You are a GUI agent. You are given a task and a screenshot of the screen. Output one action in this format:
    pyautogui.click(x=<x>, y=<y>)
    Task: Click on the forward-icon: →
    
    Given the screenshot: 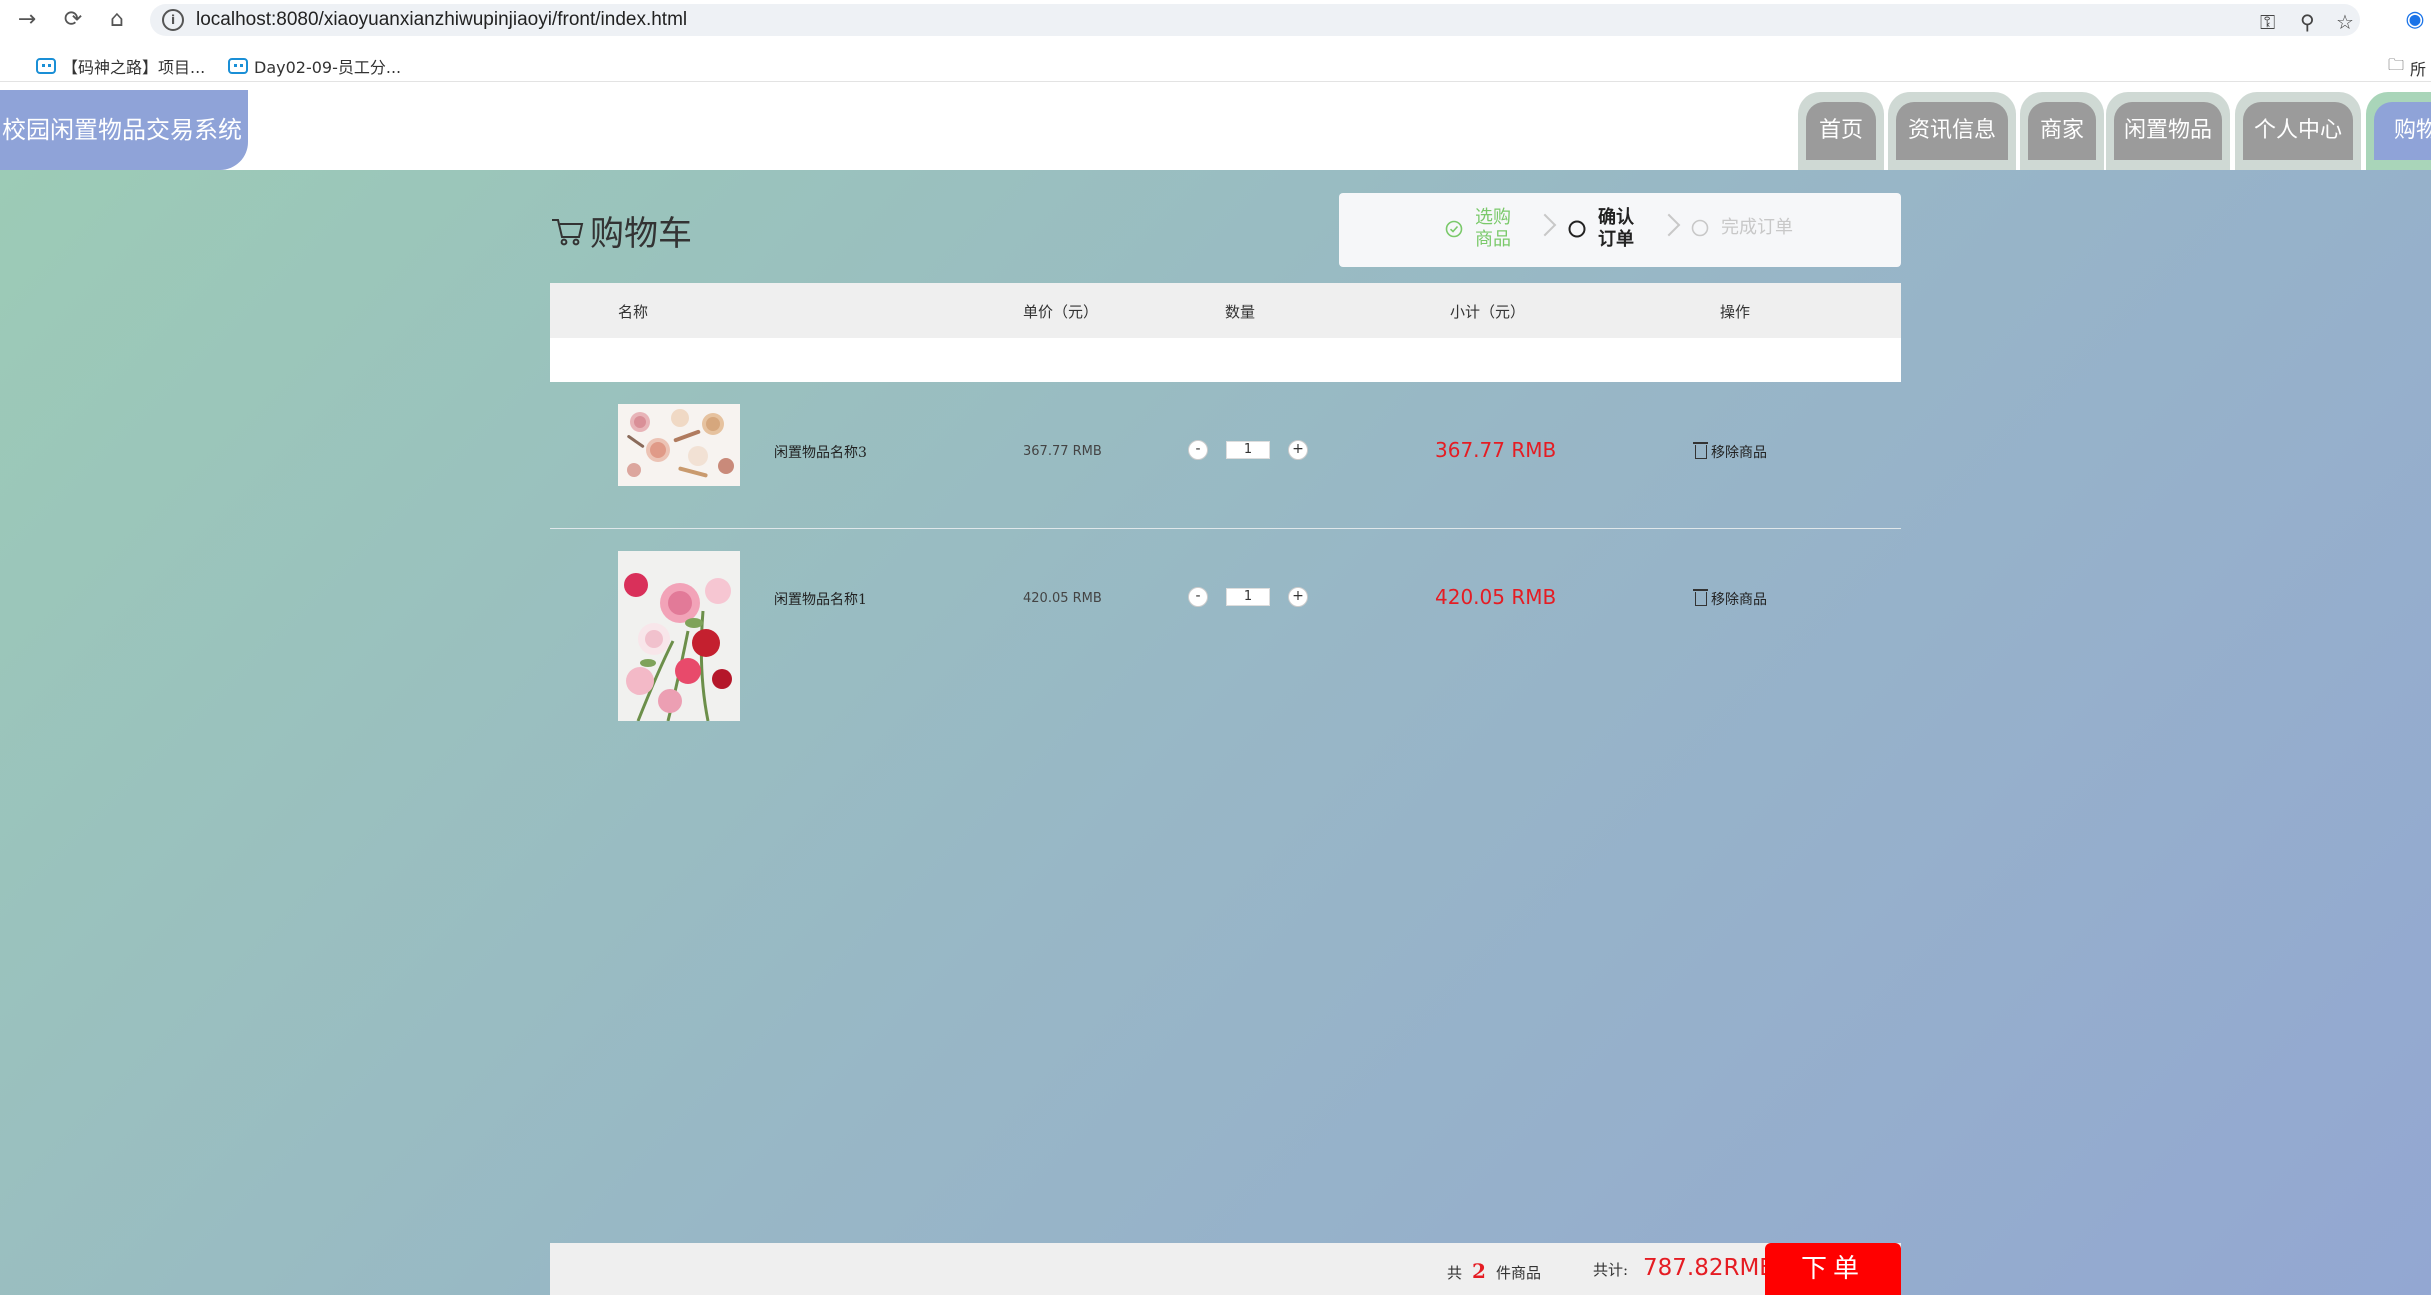 What is the action you would take?
    pyautogui.click(x=27, y=20)
    